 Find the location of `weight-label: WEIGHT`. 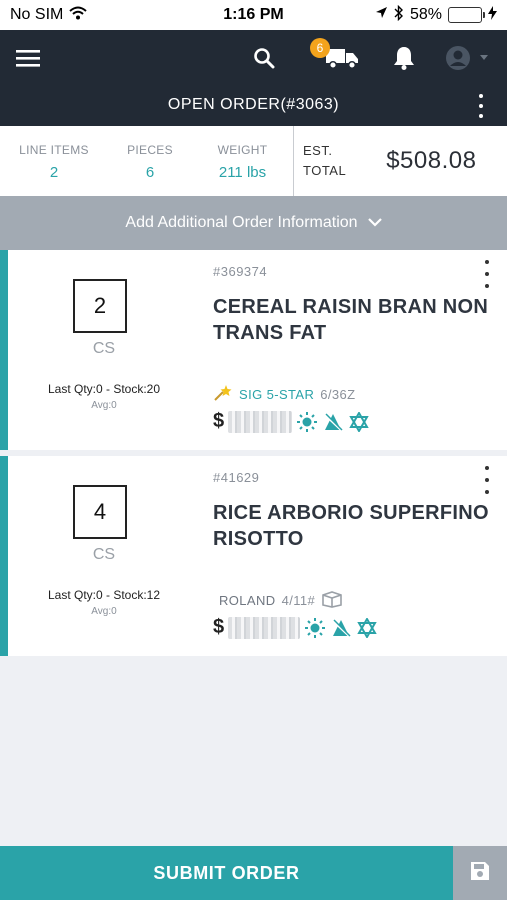

weight-label: WEIGHT is located at coordinates (242, 150).